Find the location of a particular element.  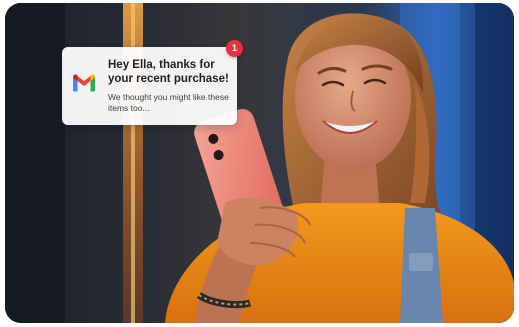

gmail-icon is located at coordinates (84, 83).